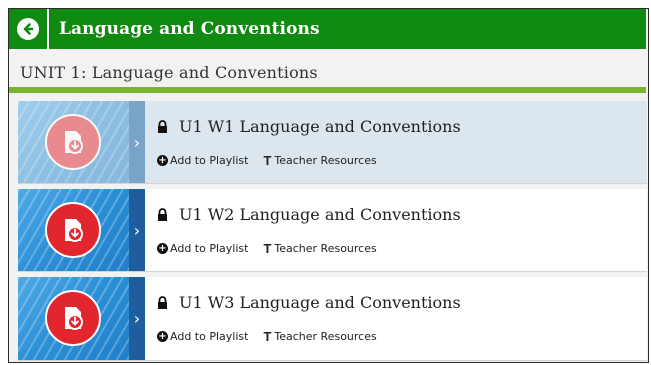 This screenshot has height=365, width=651. I want to click on lesson-title: U1 W1 Language and Conventions, so click(320, 126).